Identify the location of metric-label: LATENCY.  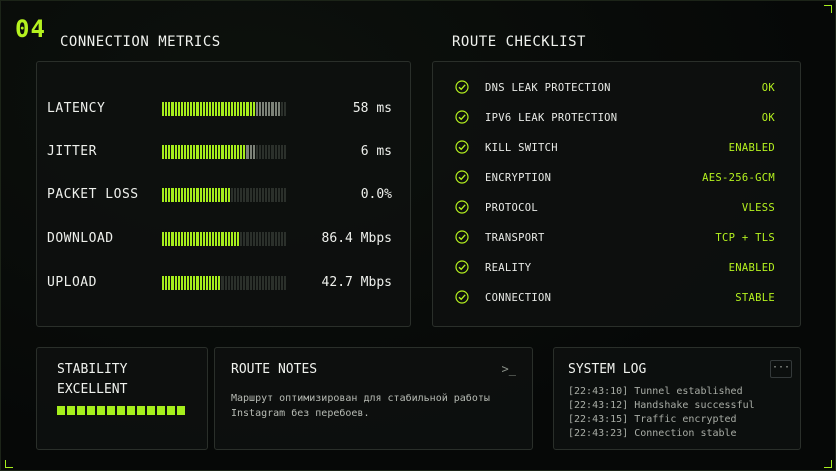
(76, 108).